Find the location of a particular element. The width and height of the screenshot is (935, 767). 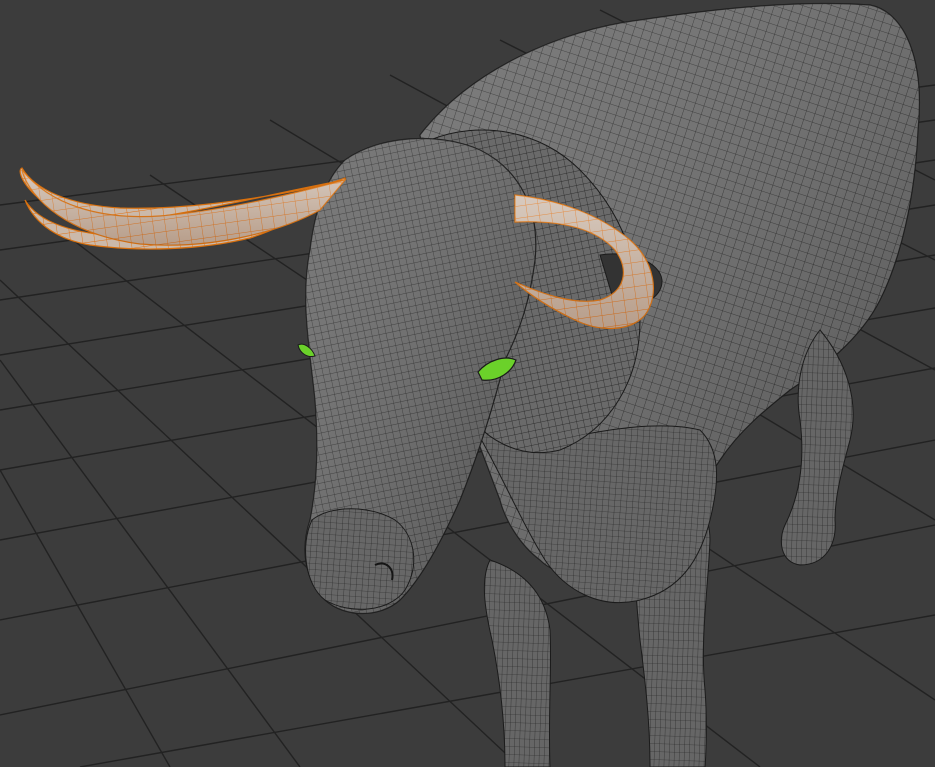

bull-front-leg-left is located at coordinates (517, 663).